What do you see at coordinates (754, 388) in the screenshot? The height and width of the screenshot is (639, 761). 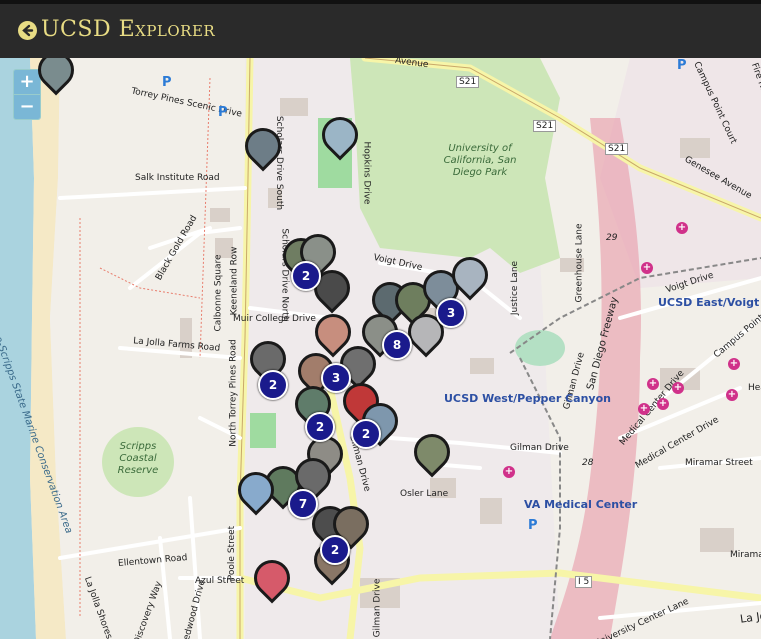 I see `map-label: Heal` at bounding box center [754, 388].